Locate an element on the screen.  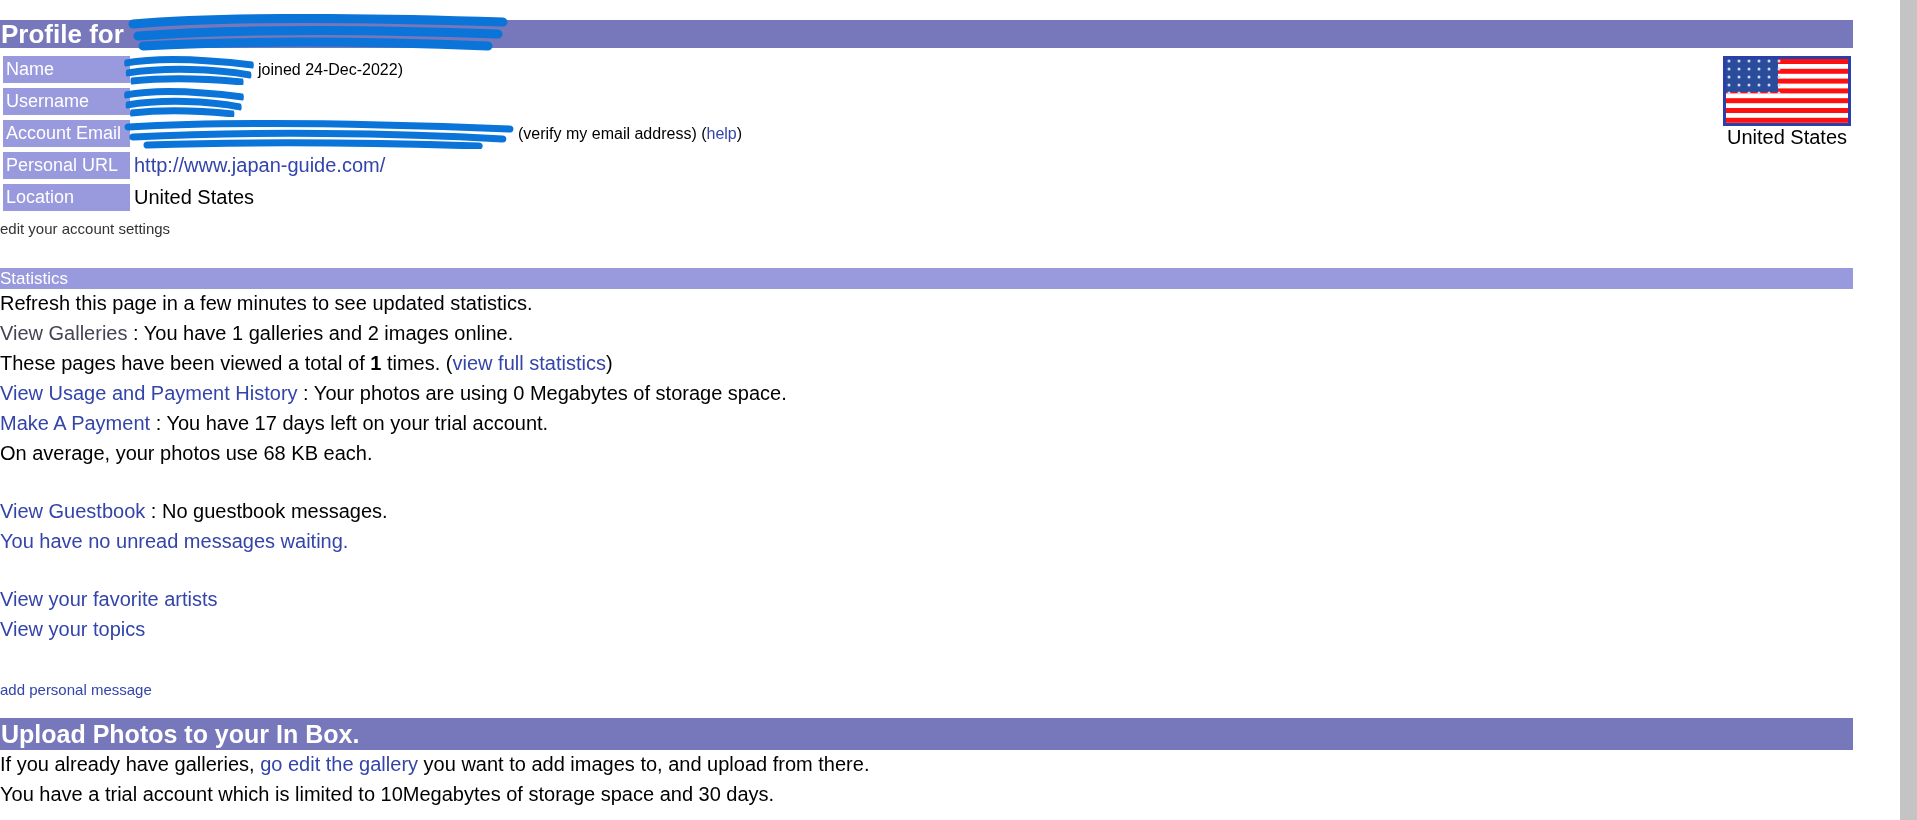
text-link: http://www.japan-guide.com/ is located at coordinates (260, 165).